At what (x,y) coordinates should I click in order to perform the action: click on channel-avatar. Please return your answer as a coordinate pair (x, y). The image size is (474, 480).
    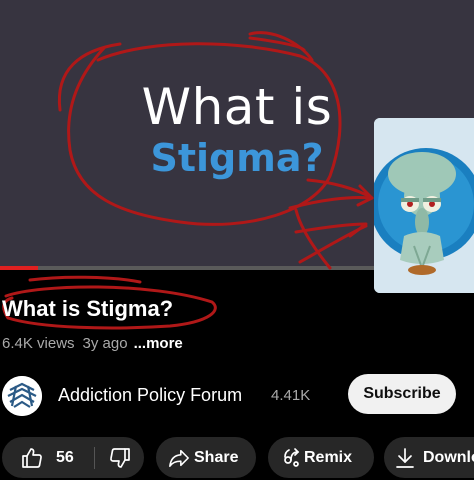
    Looking at the image, I should click on (22, 396).